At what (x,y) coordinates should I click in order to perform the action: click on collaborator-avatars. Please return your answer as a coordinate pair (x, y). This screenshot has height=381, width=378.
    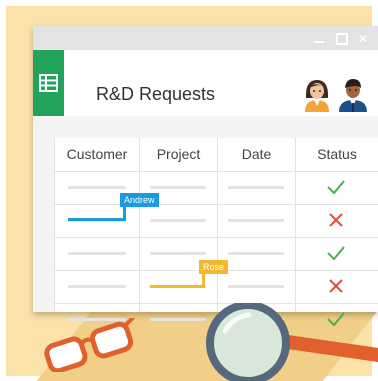
    Looking at the image, I should click on (336, 95).